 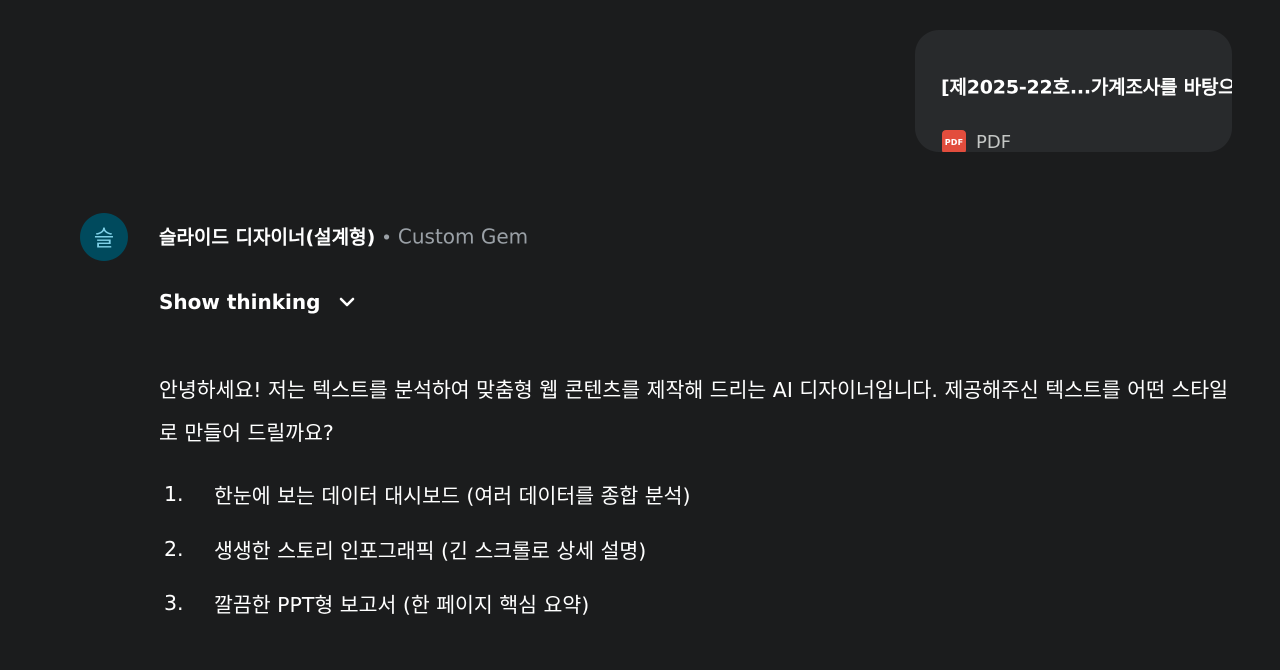 I want to click on option-item: 1. 한눈에 보는 데이터 대시보드 (여러 데이터를 종합 분석), so click(x=425, y=494).